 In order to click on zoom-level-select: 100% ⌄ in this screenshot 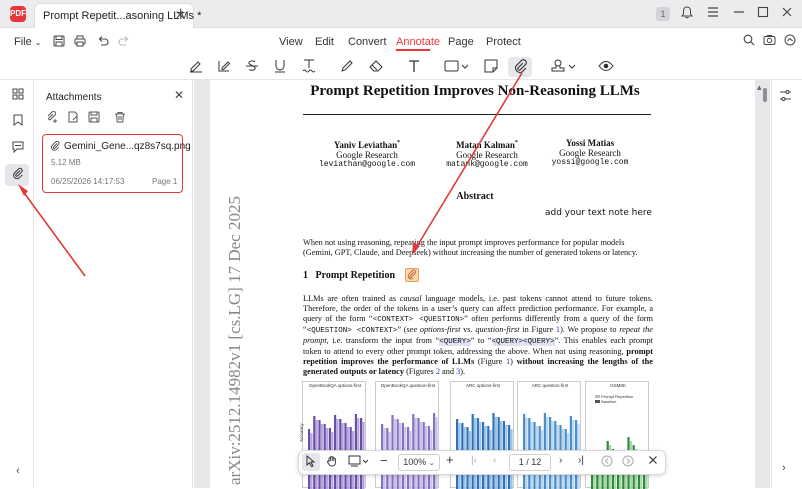, I will do `click(419, 462)`.